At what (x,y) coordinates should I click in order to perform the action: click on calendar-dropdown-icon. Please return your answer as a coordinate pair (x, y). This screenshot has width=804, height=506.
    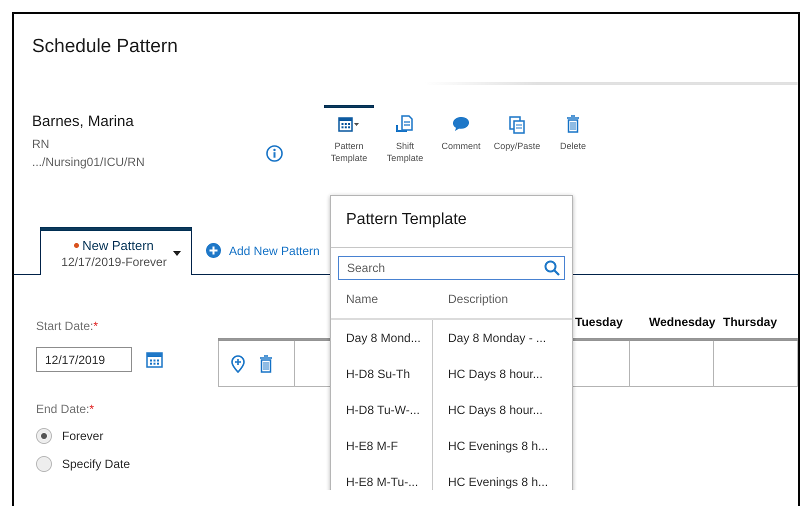
    Looking at the image, I should click on (349, 124).